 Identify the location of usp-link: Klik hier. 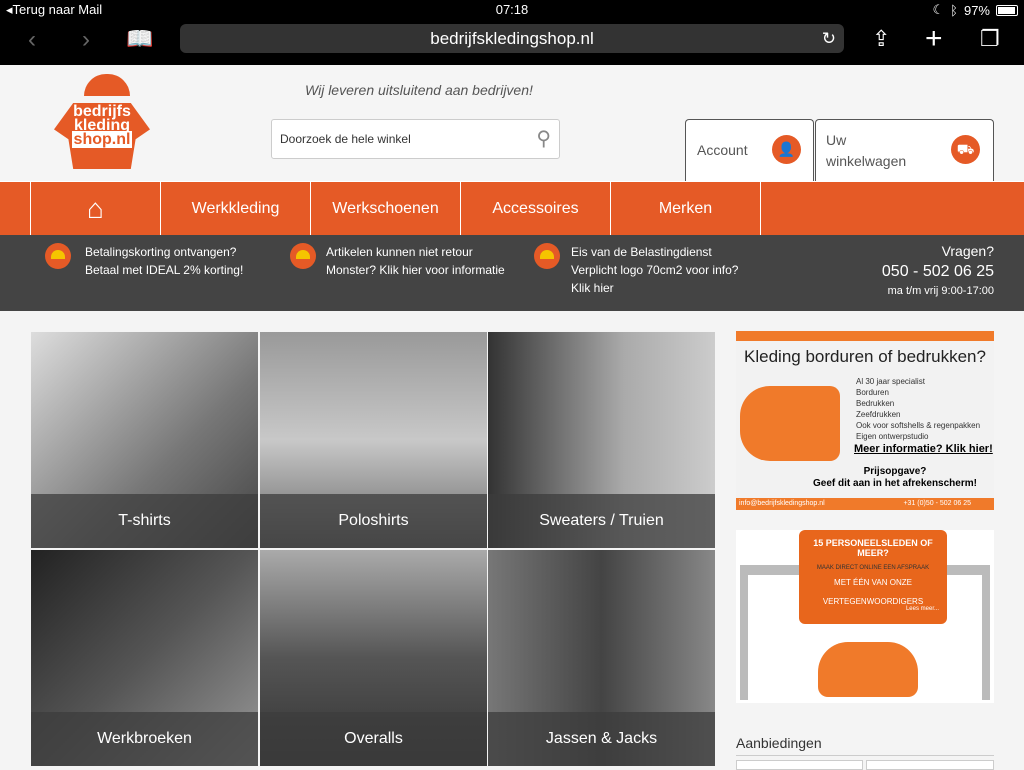
(592, 288).